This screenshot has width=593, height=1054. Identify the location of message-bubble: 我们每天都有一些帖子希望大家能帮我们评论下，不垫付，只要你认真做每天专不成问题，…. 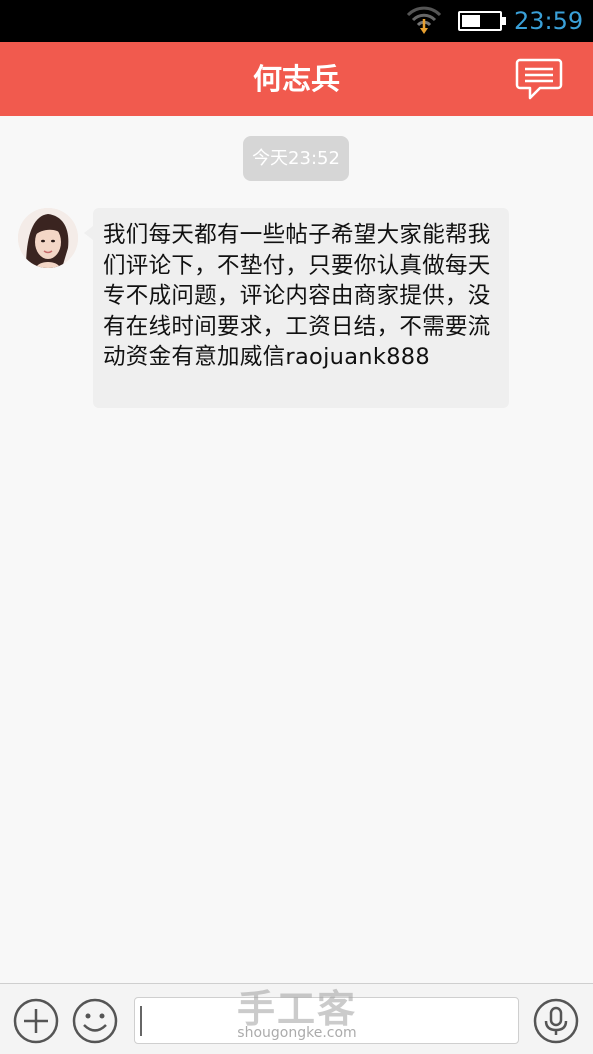
(296, 308).